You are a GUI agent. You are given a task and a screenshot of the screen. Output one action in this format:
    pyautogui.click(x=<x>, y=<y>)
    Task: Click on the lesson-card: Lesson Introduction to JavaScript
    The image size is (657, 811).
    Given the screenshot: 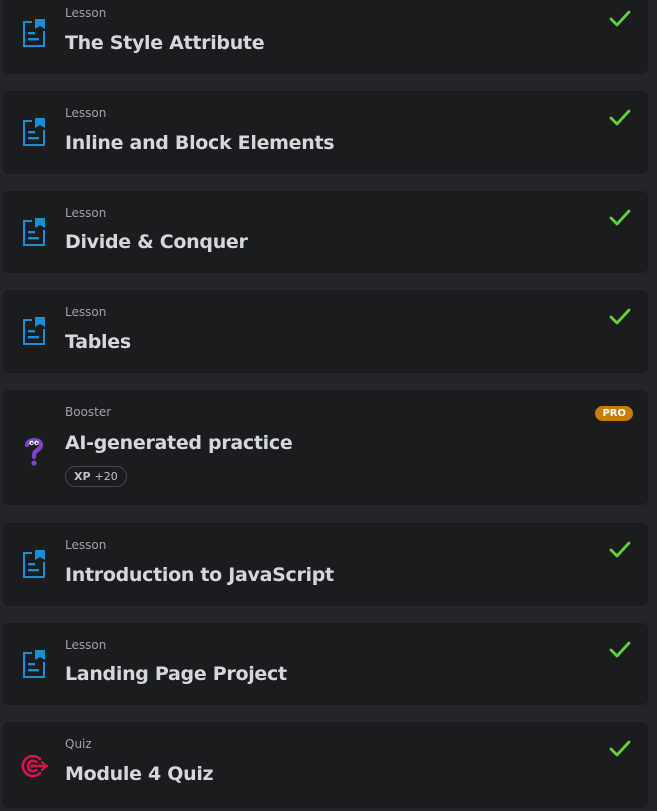 What is the action you would take?
    pyautogui.click(x=325, y=564)
    